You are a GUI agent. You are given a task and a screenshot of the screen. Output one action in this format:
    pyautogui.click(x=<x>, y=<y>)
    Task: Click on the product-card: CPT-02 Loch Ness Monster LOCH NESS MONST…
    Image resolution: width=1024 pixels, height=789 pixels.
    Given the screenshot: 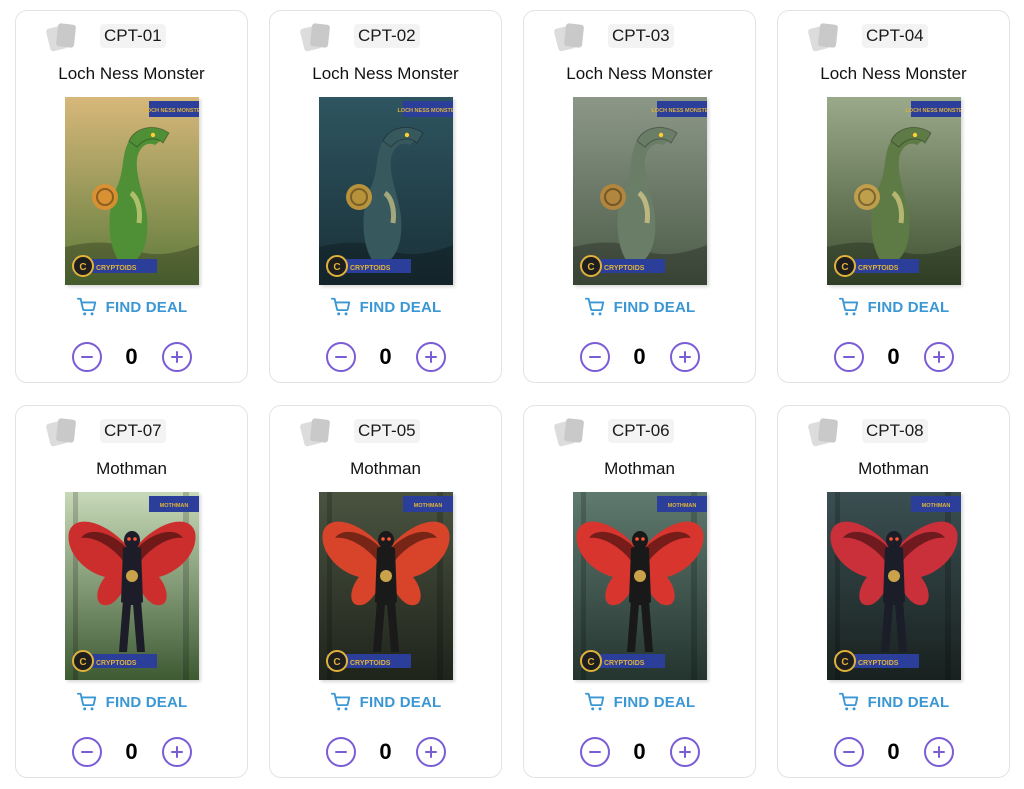 What is the action you would take?
    pyautogui.click(x=385, y=196)
    